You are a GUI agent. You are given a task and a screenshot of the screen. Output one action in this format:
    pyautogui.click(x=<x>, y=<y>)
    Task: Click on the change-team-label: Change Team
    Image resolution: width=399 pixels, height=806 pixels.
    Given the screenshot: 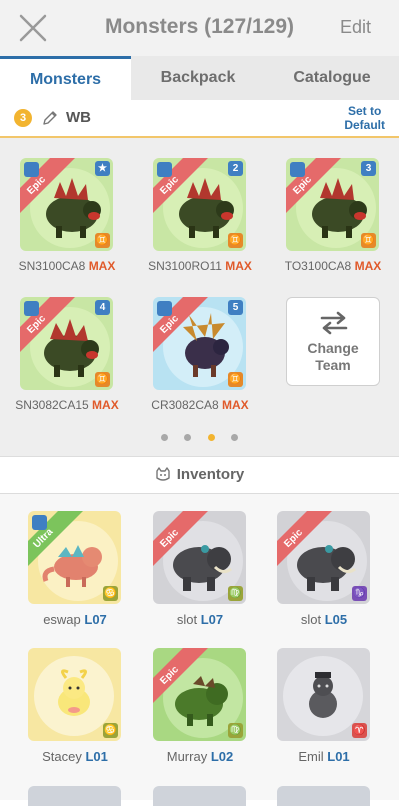 What is the action you would take?
    pyautogui.click(x=333, y=357)
    